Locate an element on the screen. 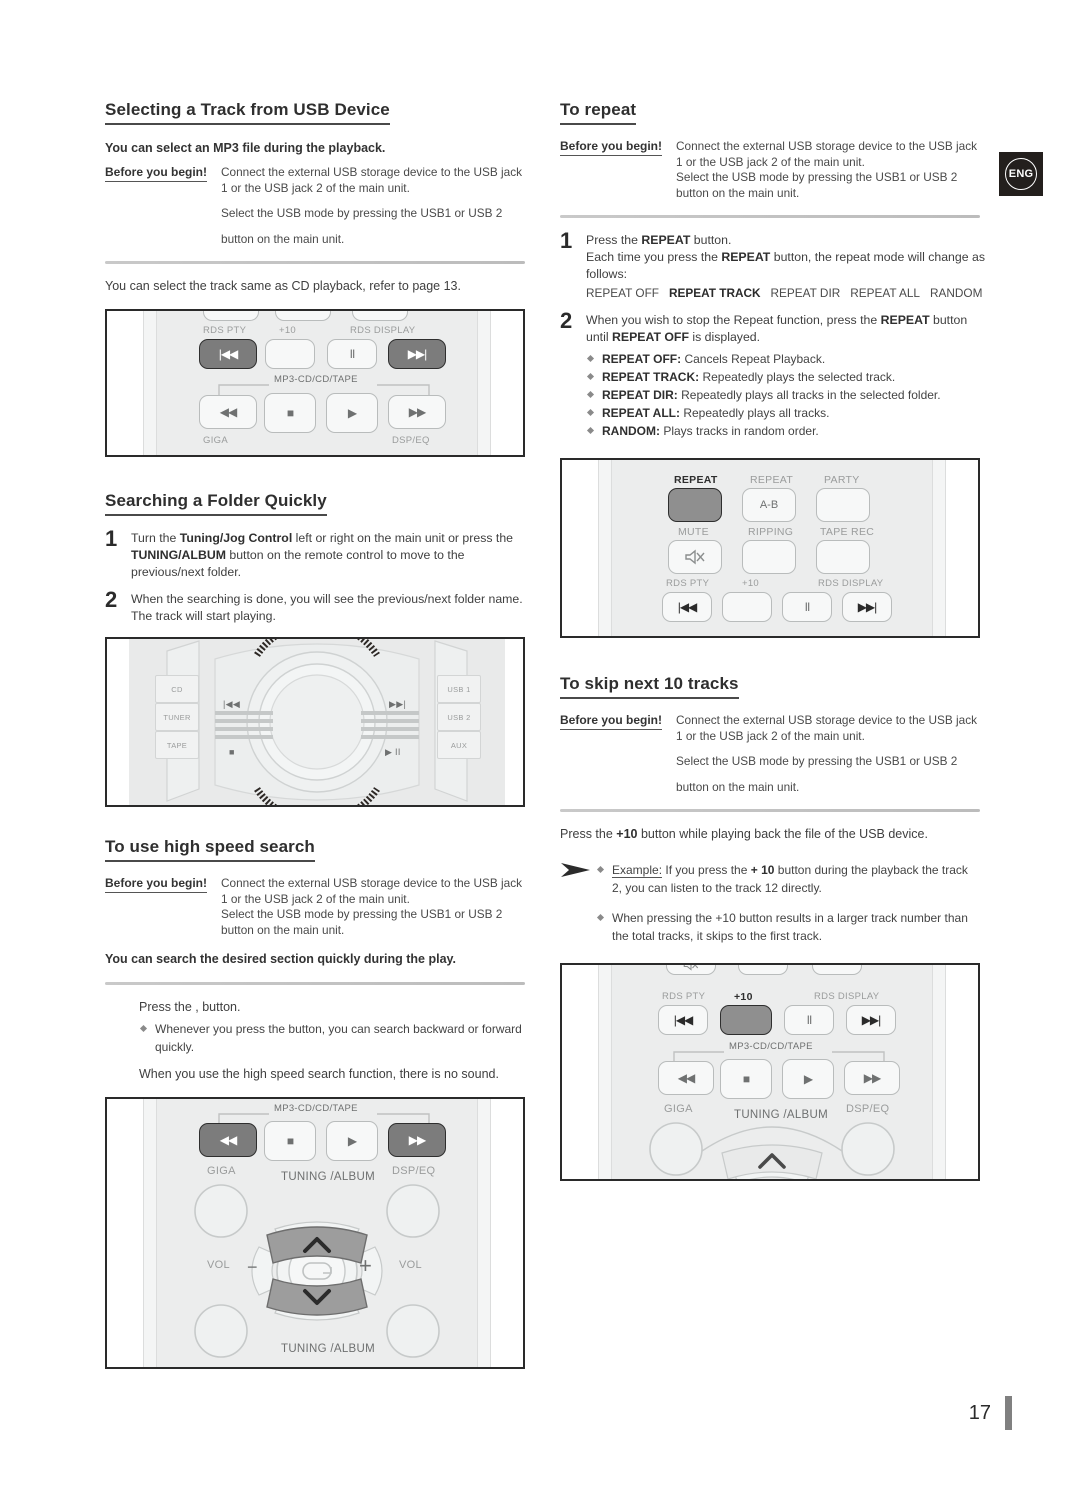 This screenshot has width=1080, height=1485. button-tape-rec is located at coordinates (843, 557).